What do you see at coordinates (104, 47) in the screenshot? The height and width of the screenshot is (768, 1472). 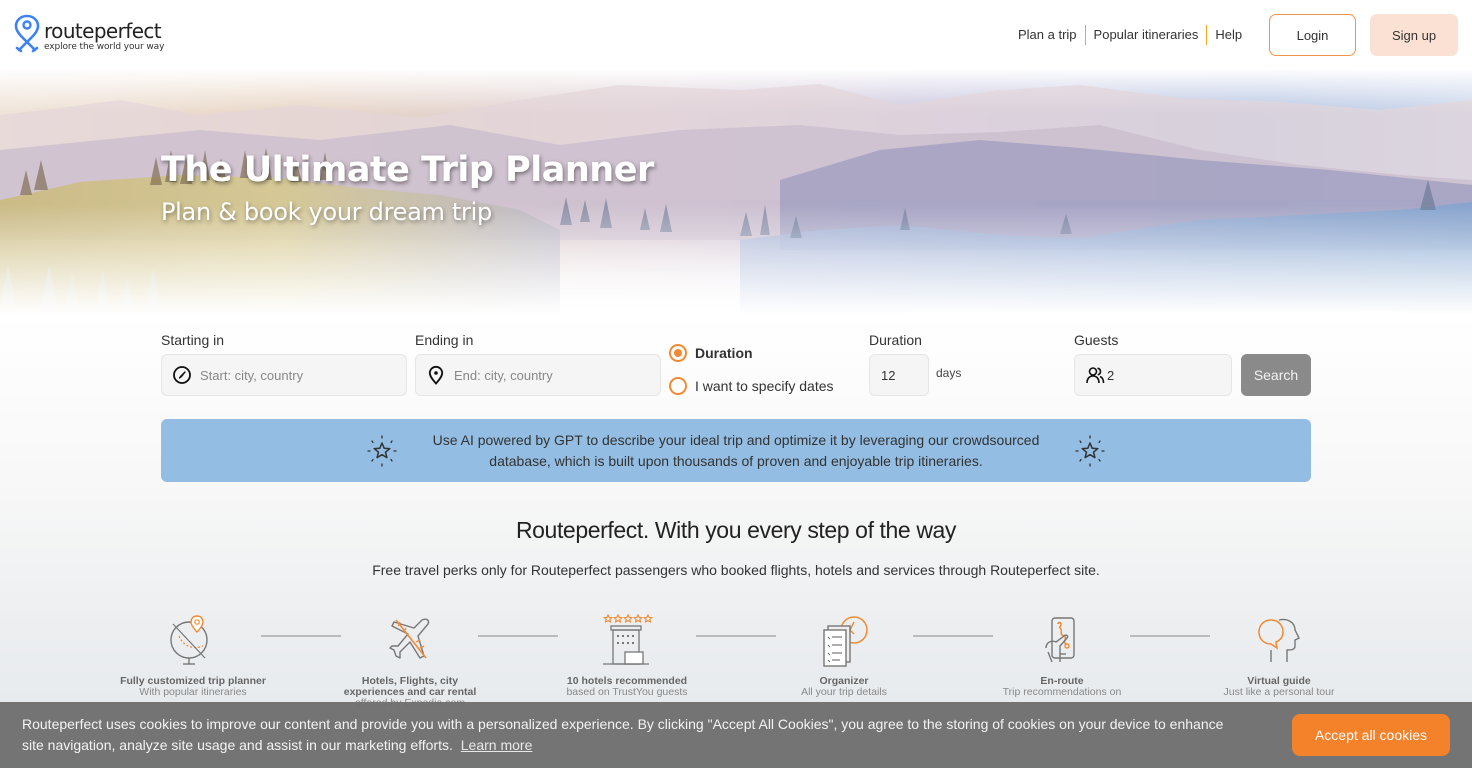 I see `logo-tagline: explore the world your way` at bounding box center [104, 47].